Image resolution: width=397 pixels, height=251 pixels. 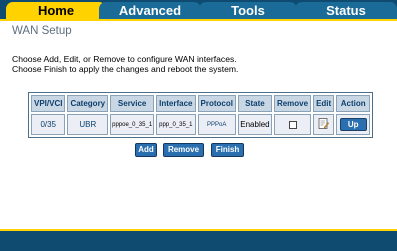 I want to click on page-title: WAN Setup, so click(x=42, y=31).